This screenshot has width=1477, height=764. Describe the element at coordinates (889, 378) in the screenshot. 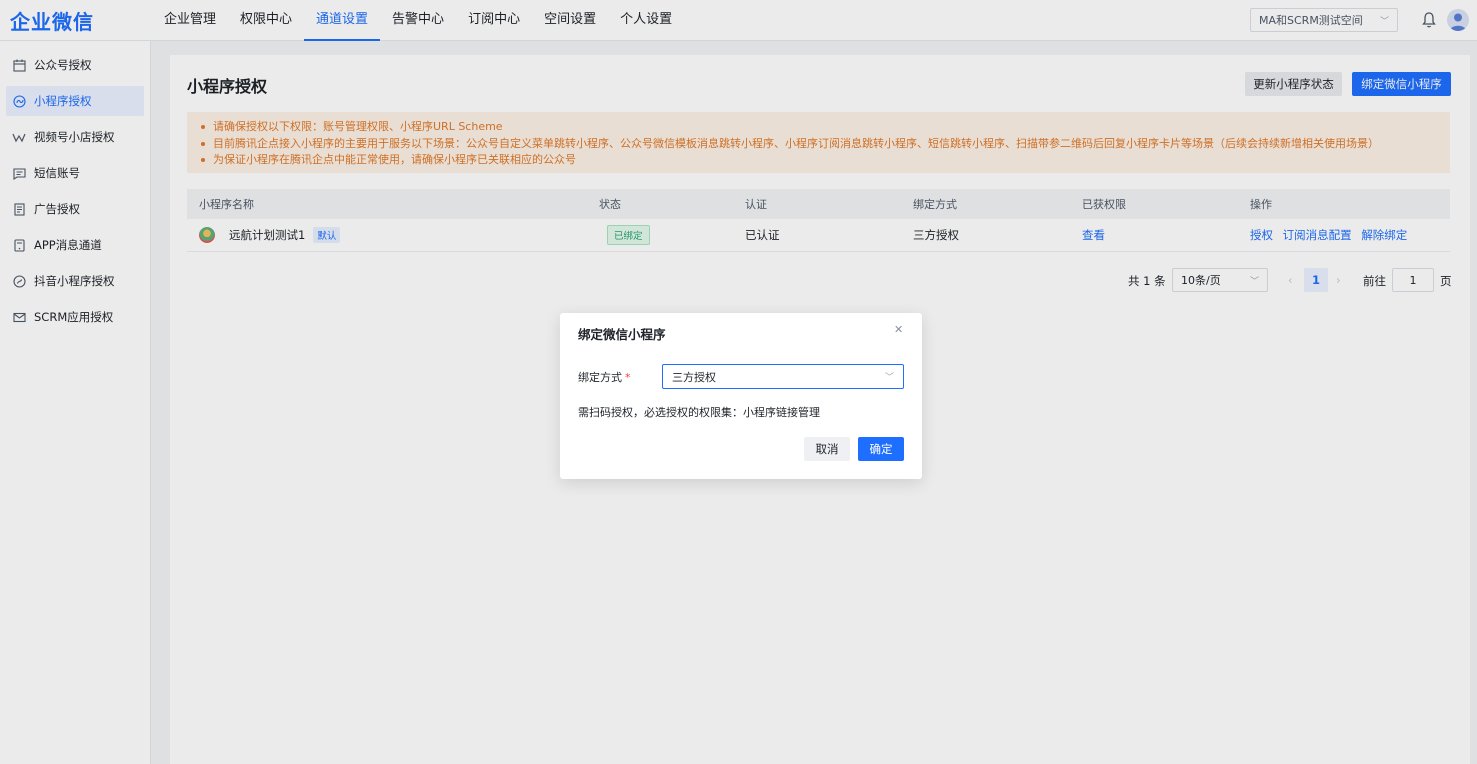

I see `chevron-down-icon: ﹀` at that location.